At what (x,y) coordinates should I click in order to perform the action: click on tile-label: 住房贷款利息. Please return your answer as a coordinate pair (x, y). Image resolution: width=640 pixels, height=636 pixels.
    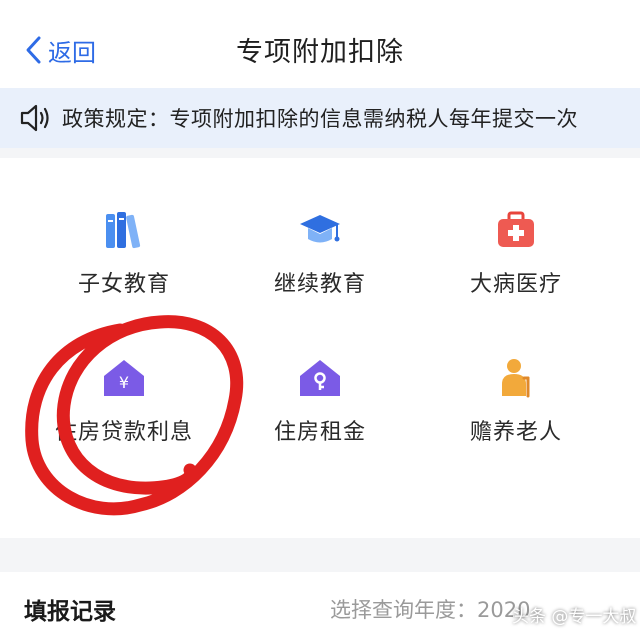
    Looking at the image, I should click on (123, 432).